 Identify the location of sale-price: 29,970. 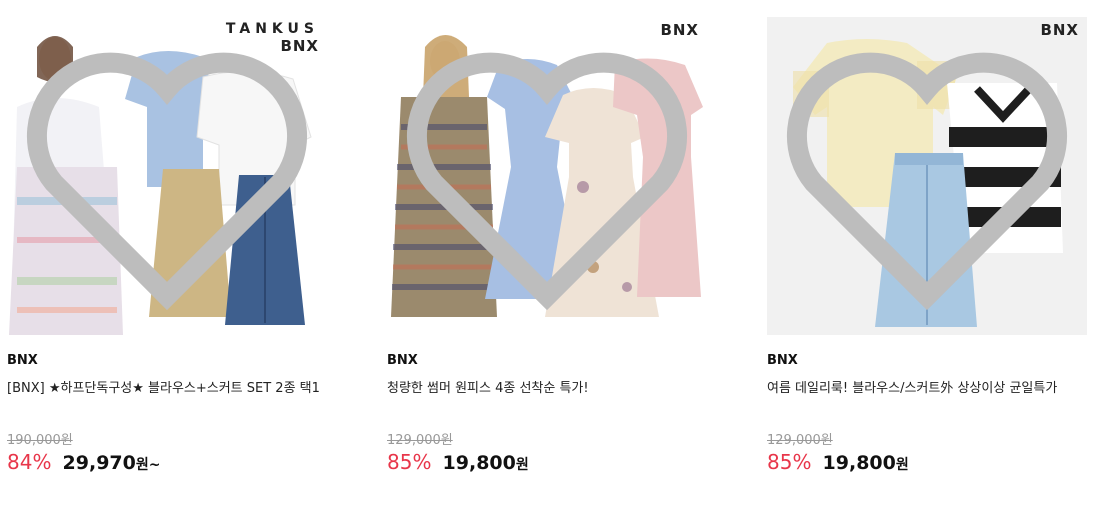
(99, 463).